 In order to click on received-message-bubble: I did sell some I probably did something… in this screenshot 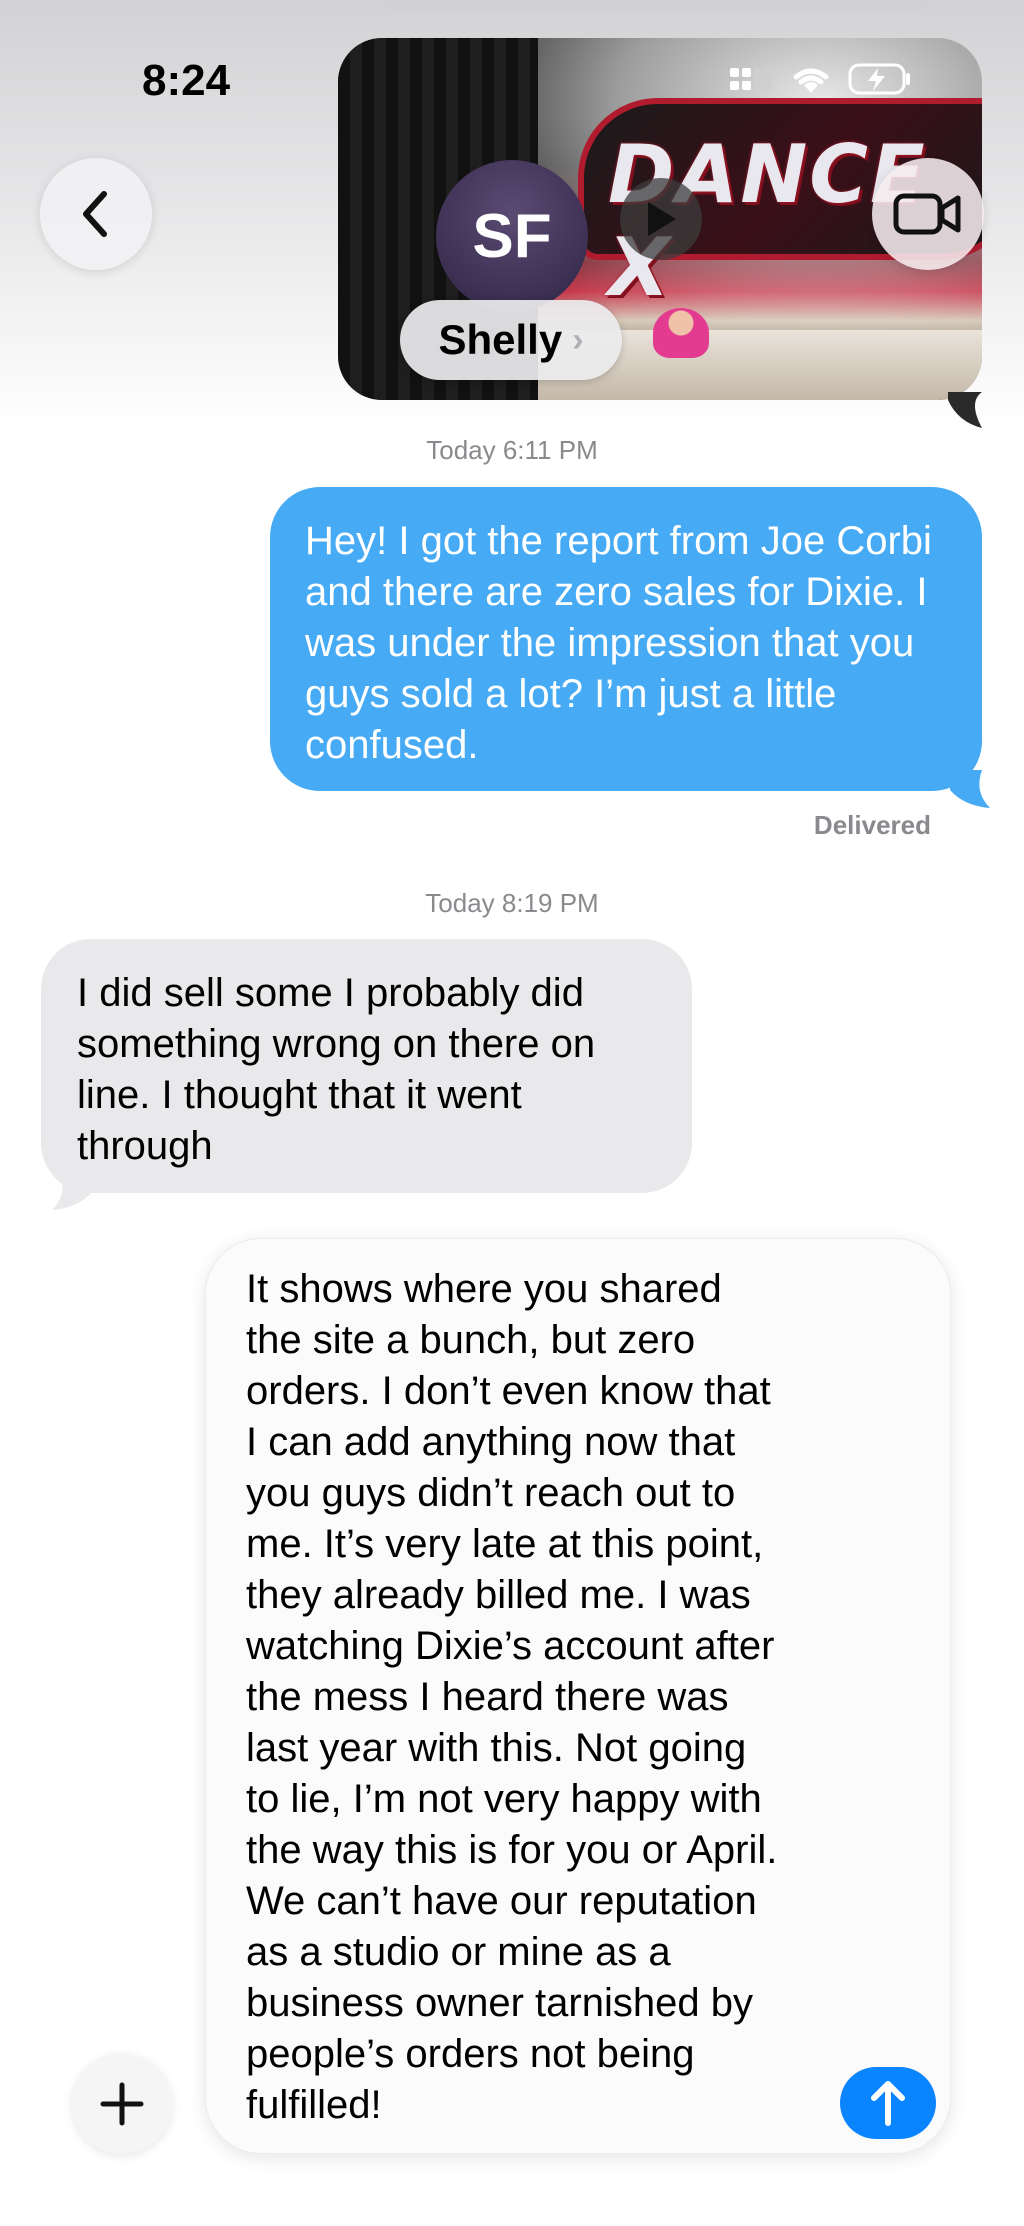, I will do `click(366, 1066)`.